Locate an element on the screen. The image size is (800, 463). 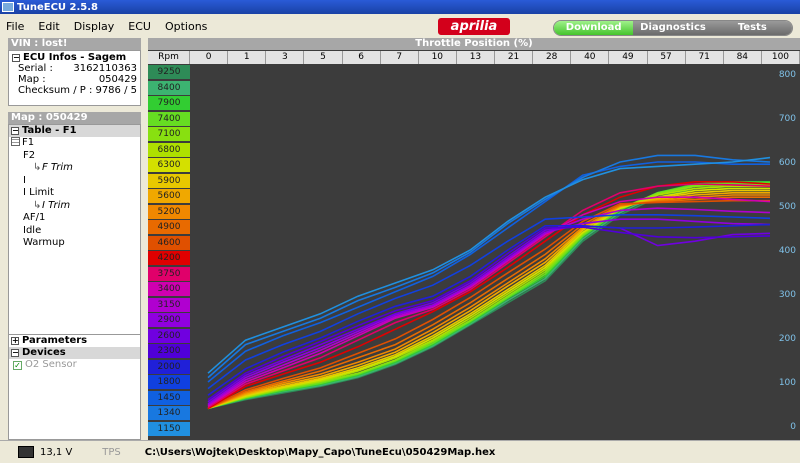
rpm-row-7100: 7100 is located at coordinates (169, 134).